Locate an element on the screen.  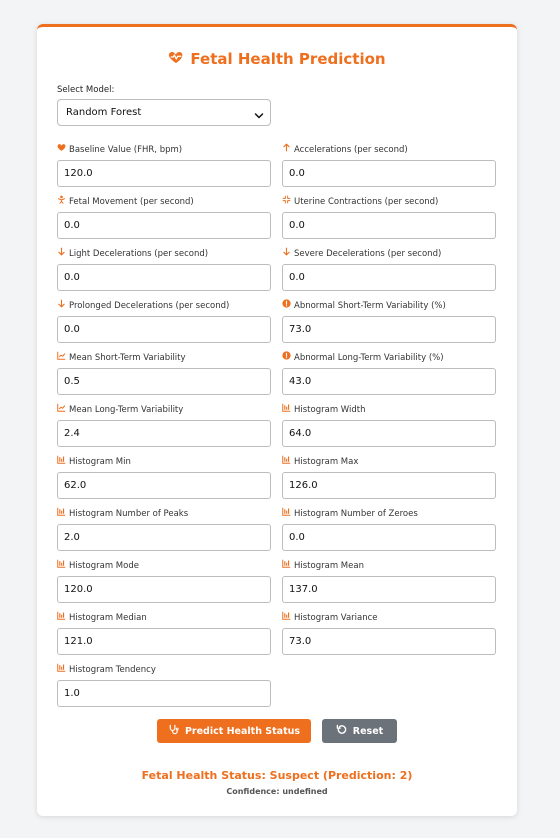
field-baseline-value: Baseline Value (FHR, bpm) 120.0 is located at coordinates (164, 165).